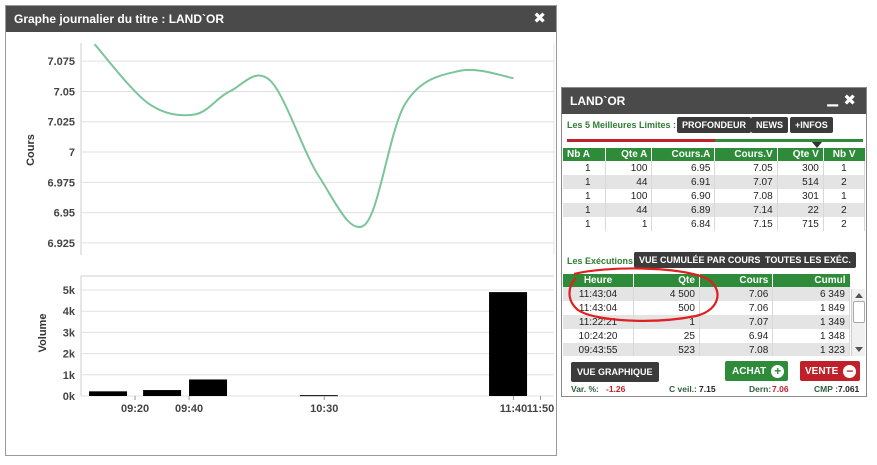 Image resolution: width=877 pixels, height=465 pixels. I want to click on table-row: 11:22:21 1 7.07 1 349, so click(706, 322).